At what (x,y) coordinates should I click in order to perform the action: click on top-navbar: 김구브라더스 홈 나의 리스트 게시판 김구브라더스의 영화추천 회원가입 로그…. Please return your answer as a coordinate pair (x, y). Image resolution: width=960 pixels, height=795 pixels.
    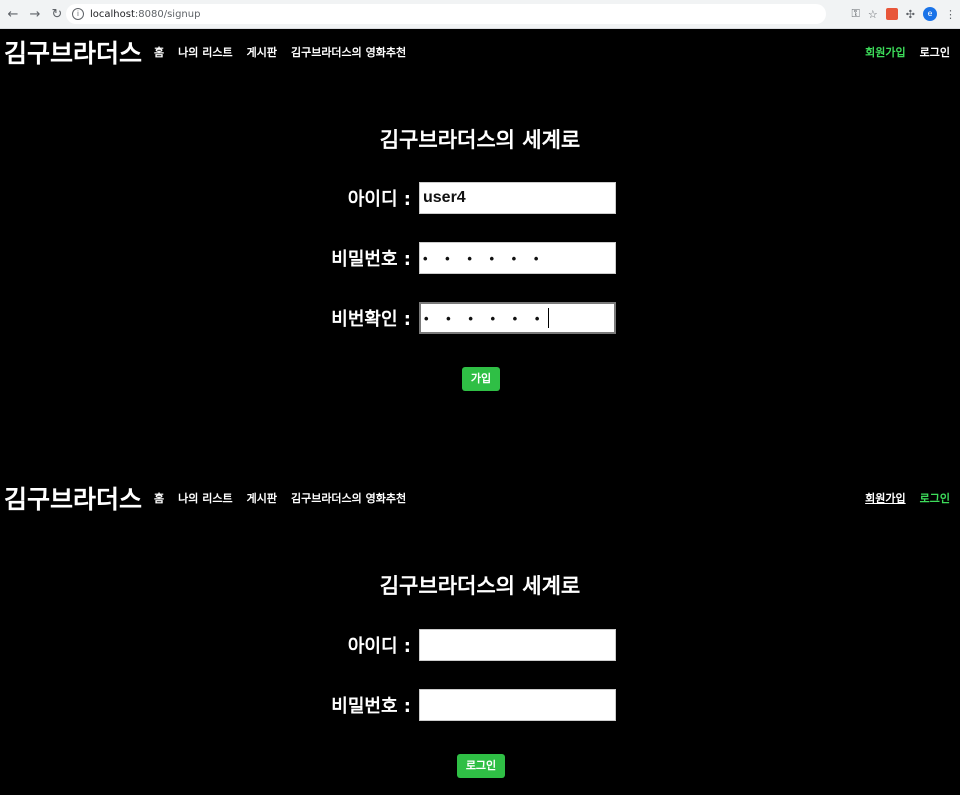
    Looking at the image, I should click on (480, 52).